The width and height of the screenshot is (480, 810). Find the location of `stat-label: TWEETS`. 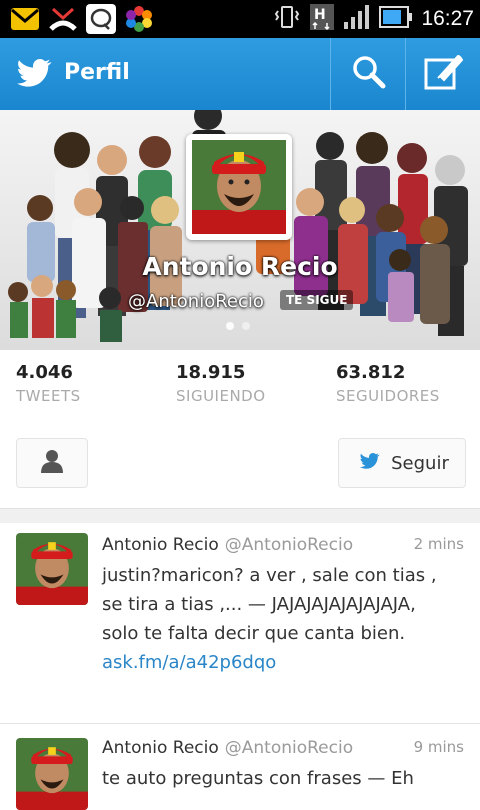

stat-label: TWEETS is located at coordinates (48, 396).